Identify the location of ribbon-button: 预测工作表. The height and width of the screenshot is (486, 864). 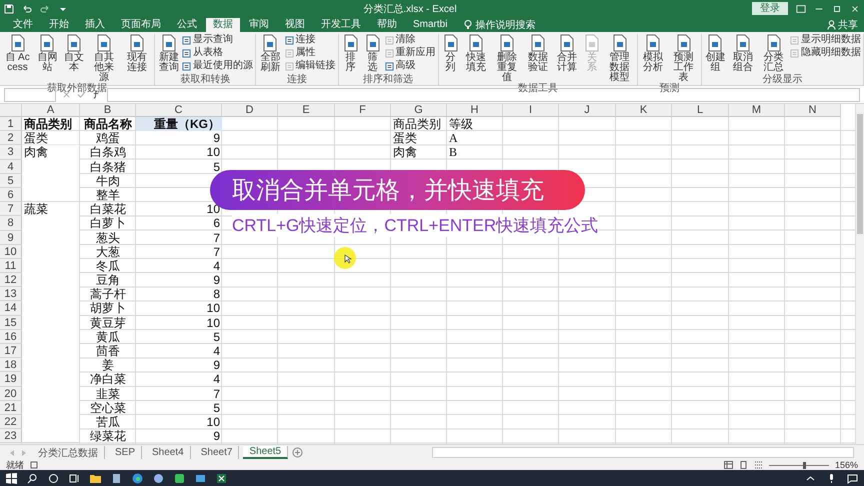
(684, 58).